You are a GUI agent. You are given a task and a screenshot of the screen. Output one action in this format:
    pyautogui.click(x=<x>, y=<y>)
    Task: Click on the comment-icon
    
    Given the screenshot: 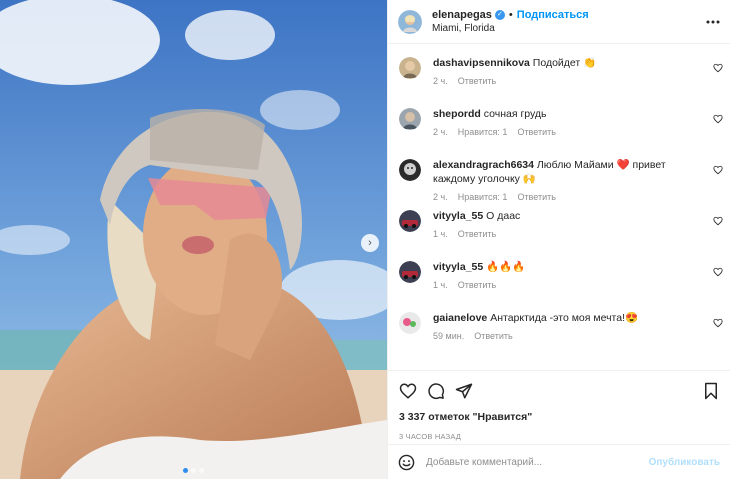 What is the action you would take?
    pyautogui.click(x=436, y=391)
    